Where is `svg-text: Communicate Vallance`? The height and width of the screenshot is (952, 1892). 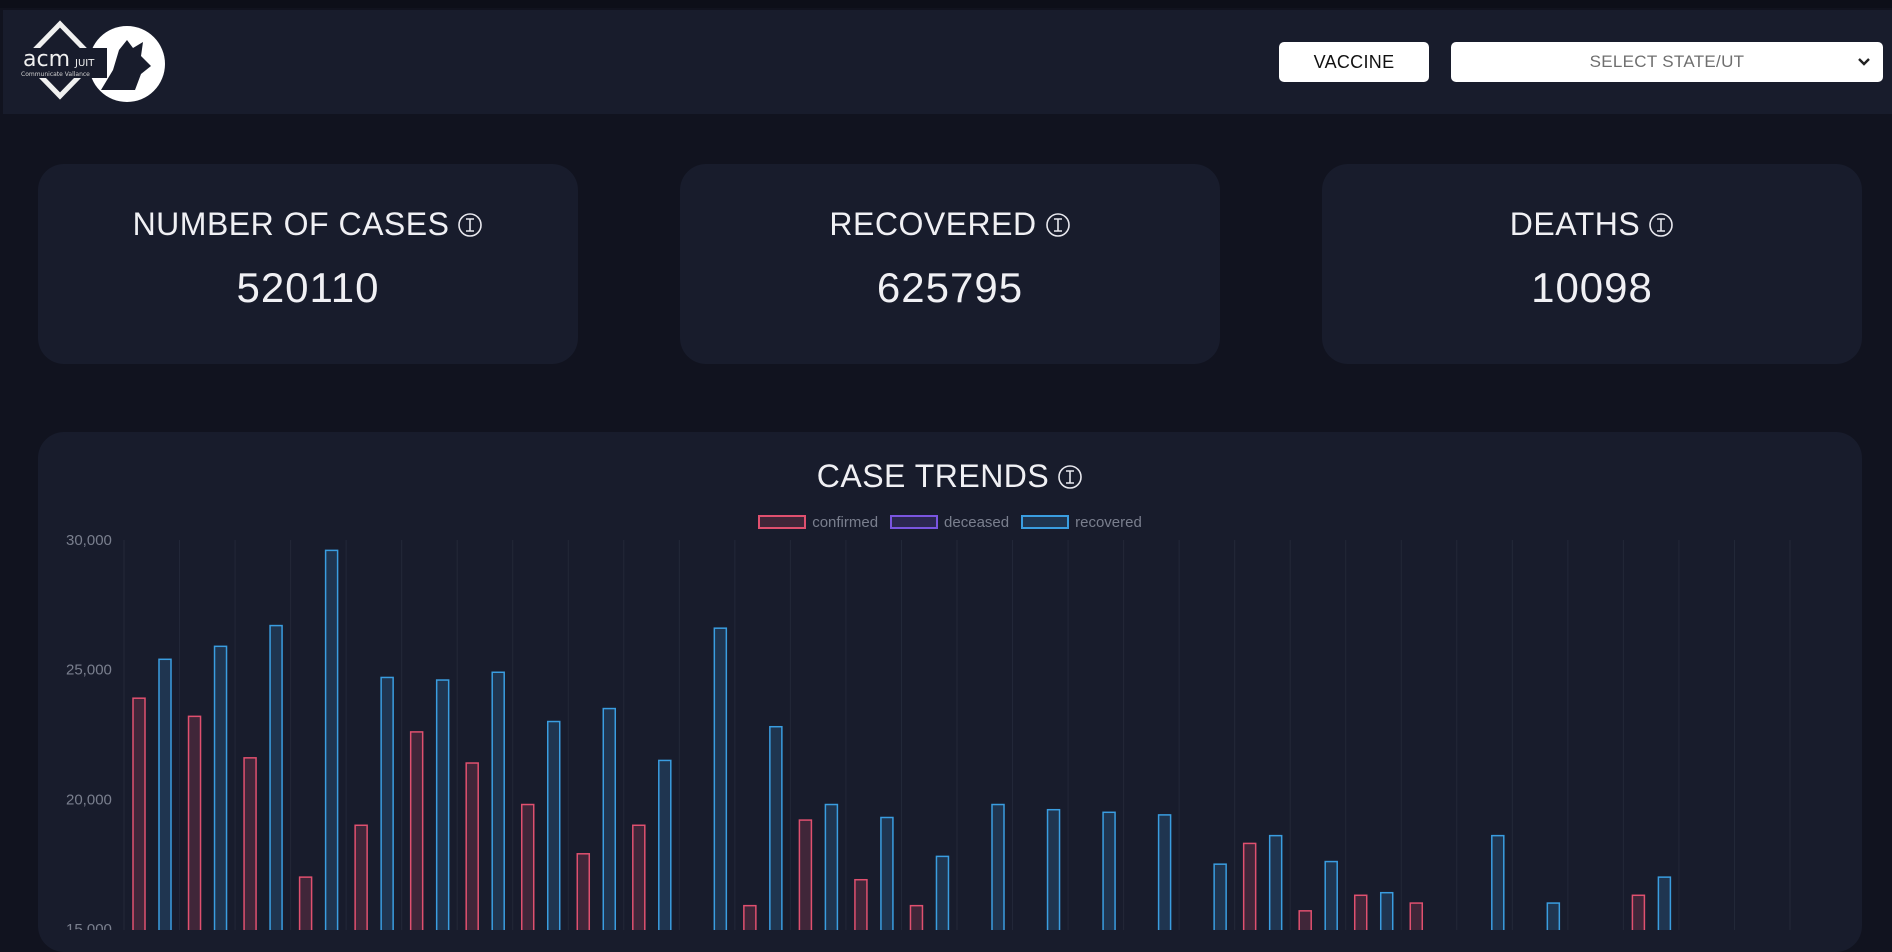 svg-text: Communicate Vallance is located at coordinates (55, 74).